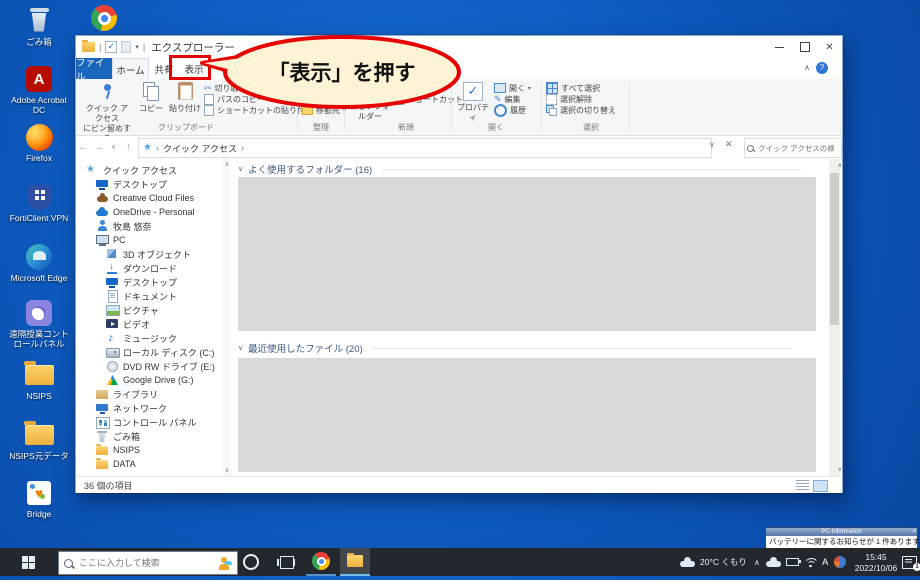  What do you see at coordinates (149, 310) in the screenshot?
I see `sidebar-item: ピクチャ` at bounding box center [149, 310].